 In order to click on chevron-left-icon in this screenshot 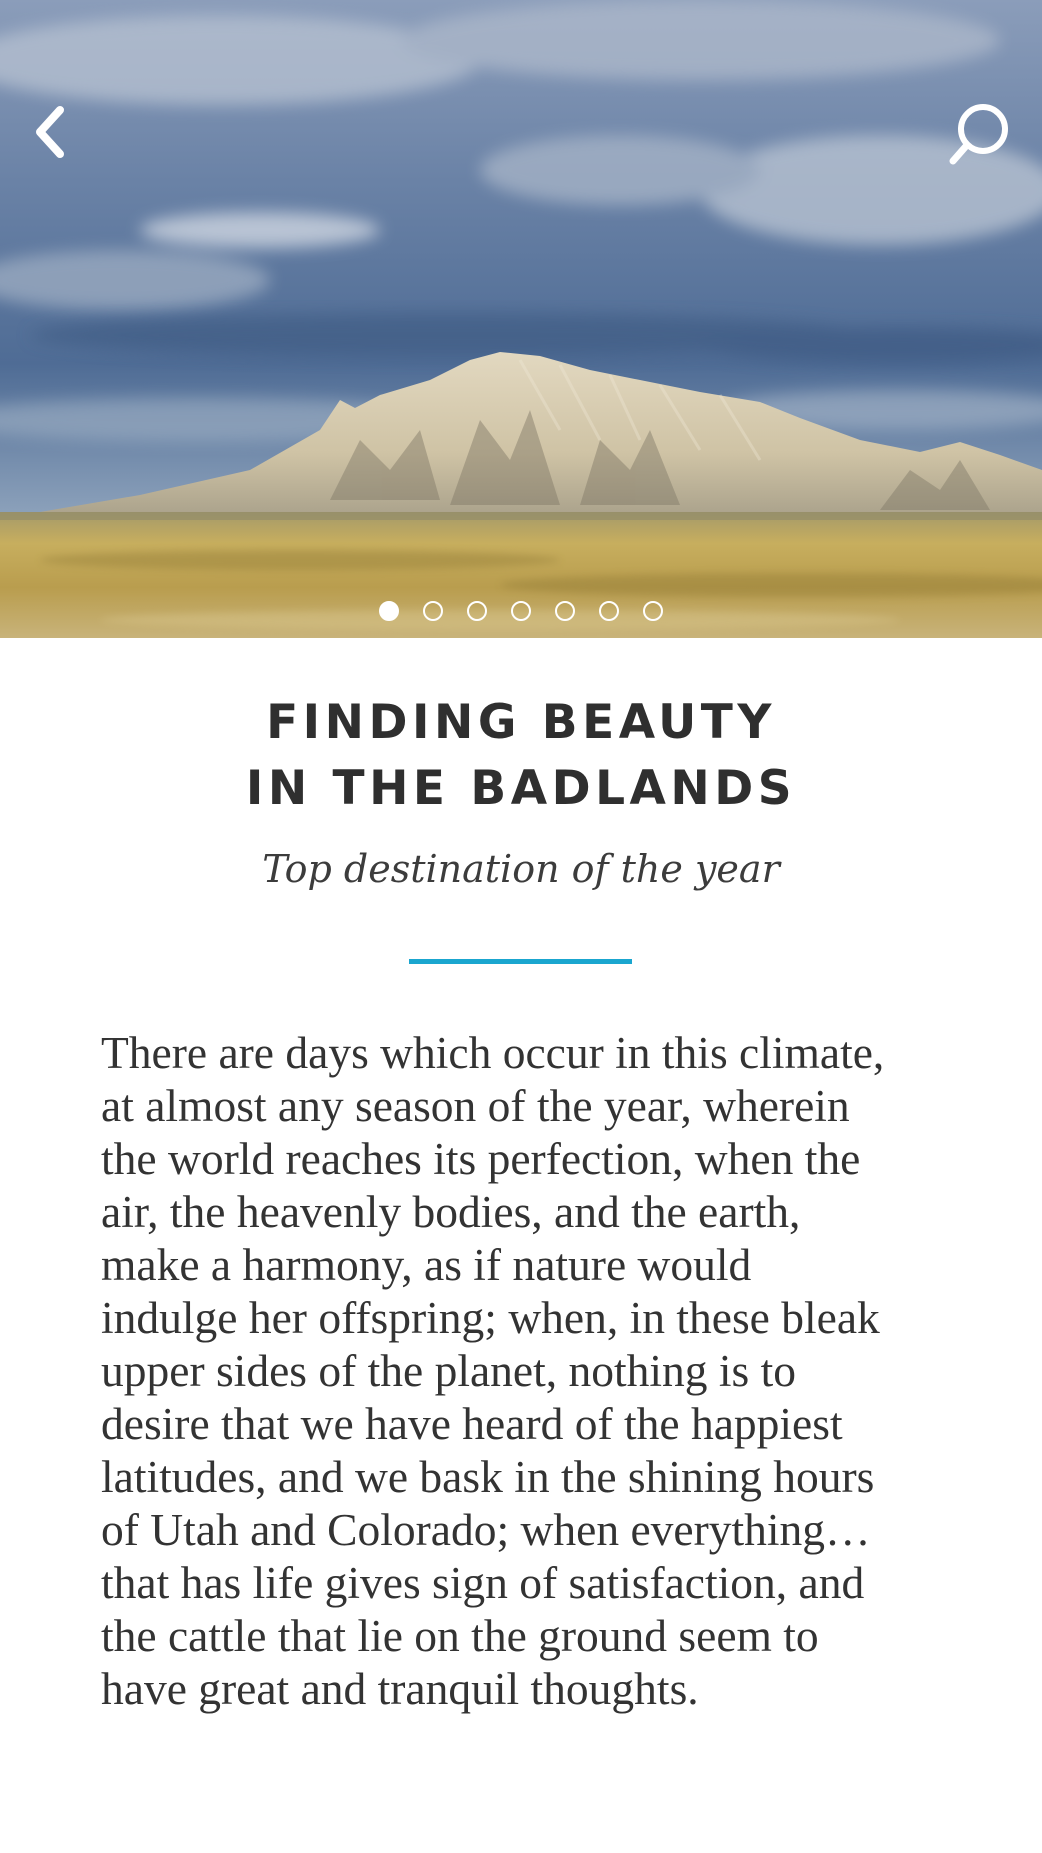, I will do `click(50, 132)`.